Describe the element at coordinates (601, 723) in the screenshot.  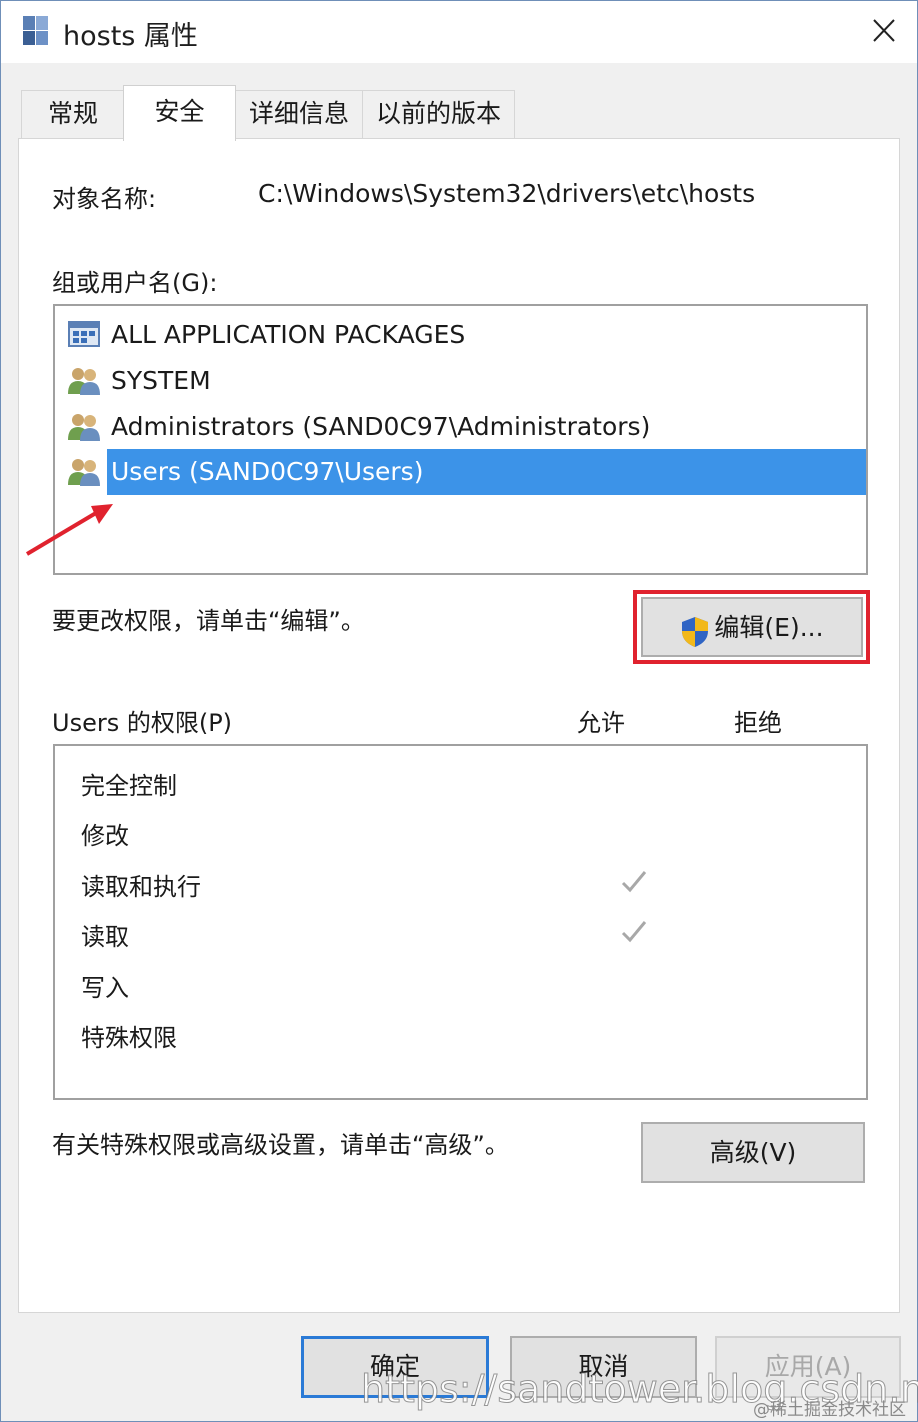
I see `allow-column-header: 允许` at that location.